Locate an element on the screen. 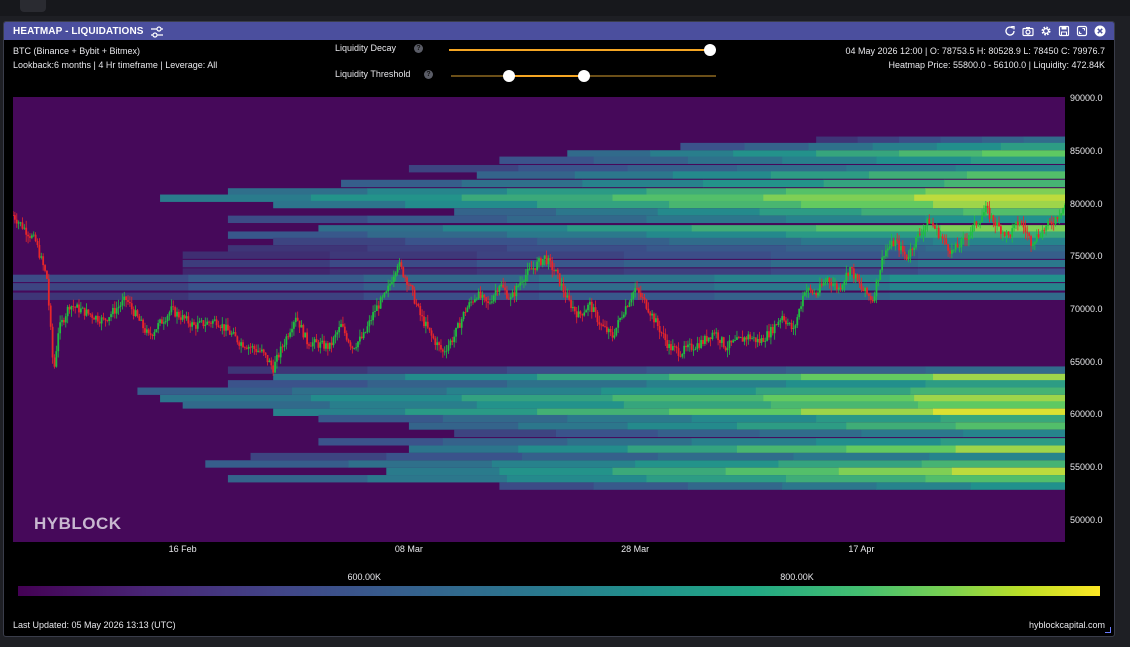 The image size is (1130, 647). resize-handle is located at coordinates (1108, 630).